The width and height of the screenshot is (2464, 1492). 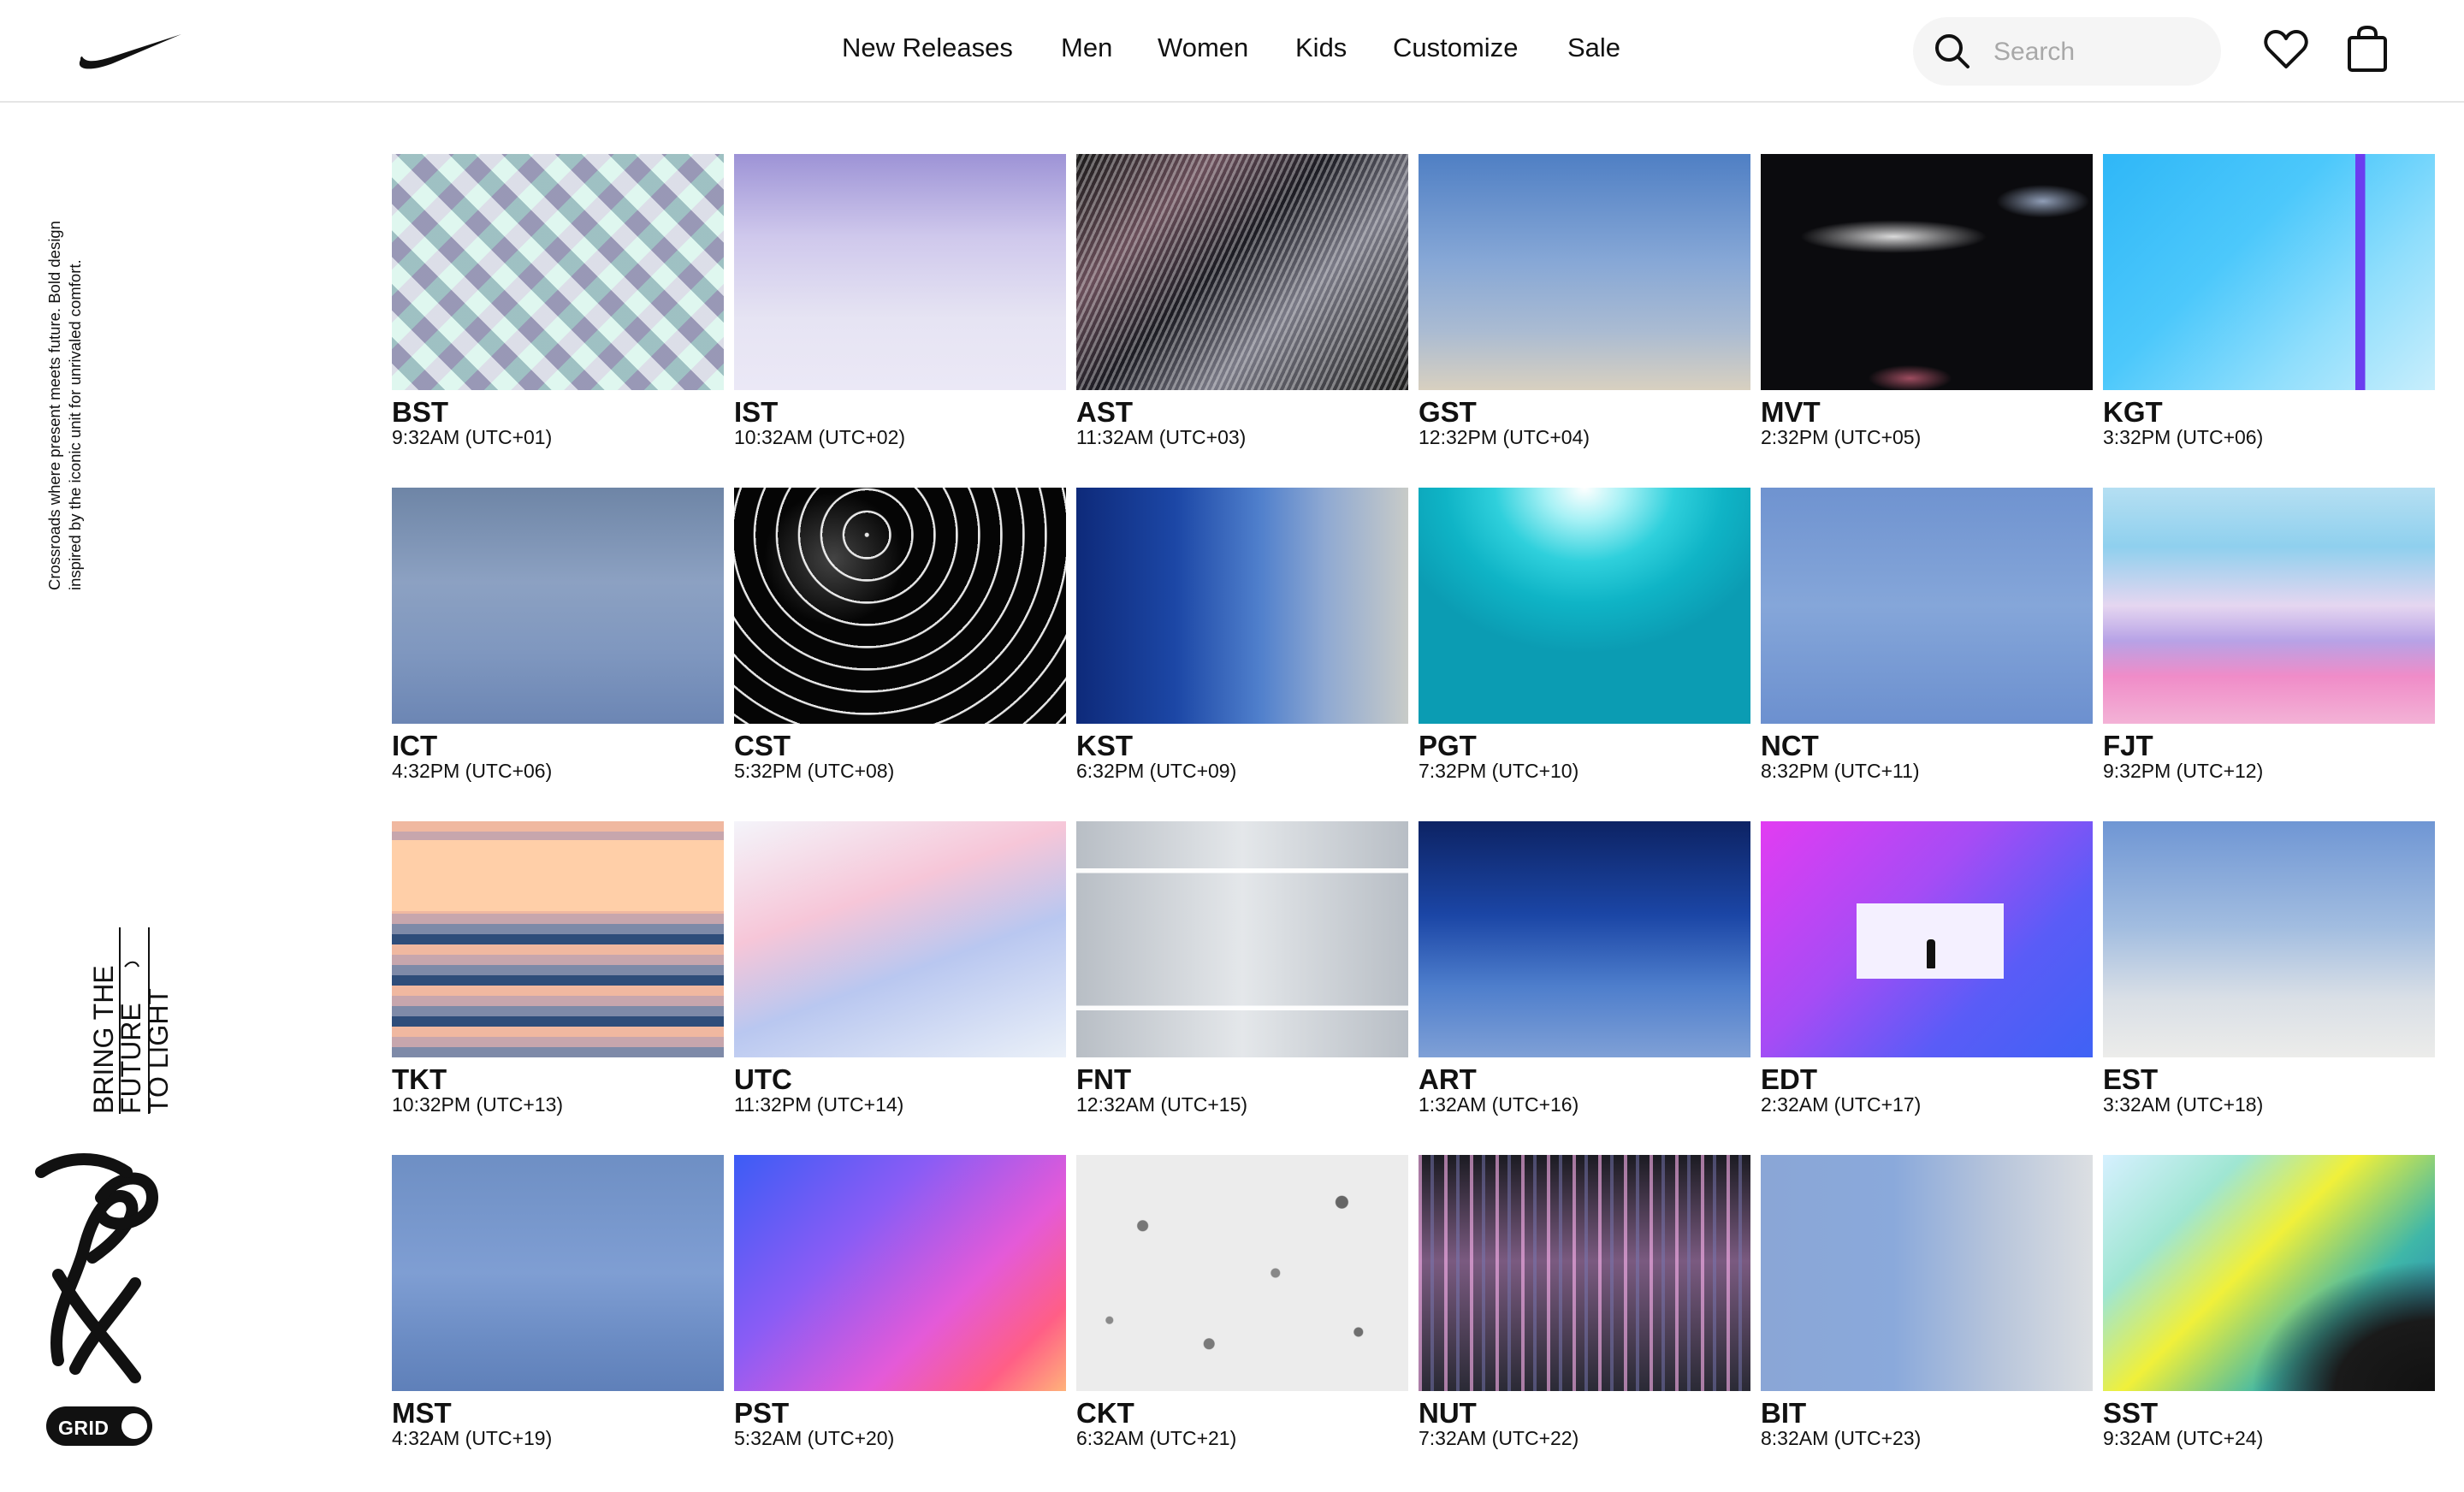 What do you see at coordinates (1242, 654) in the screenshot?
I see `timezone-tile: KST 6:32PM (UTC+09)` at bounding box center [1242, 654].